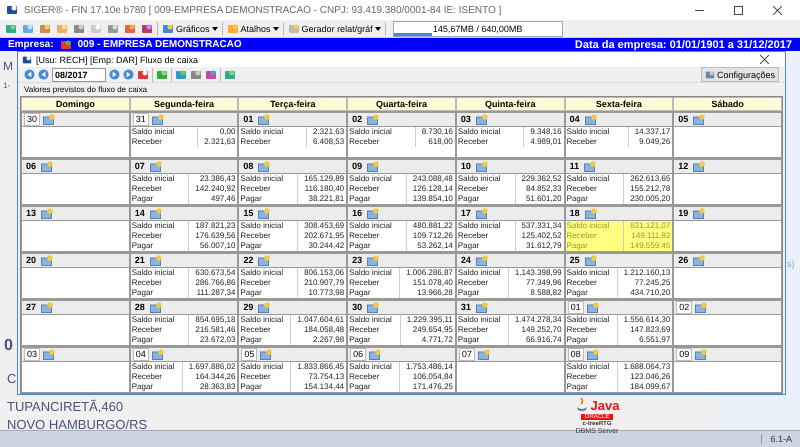  What do you see at coordinates (217, 179) in the screenshot?
I see `entry-value: 23.386,43` at bounding box center [217, 179].